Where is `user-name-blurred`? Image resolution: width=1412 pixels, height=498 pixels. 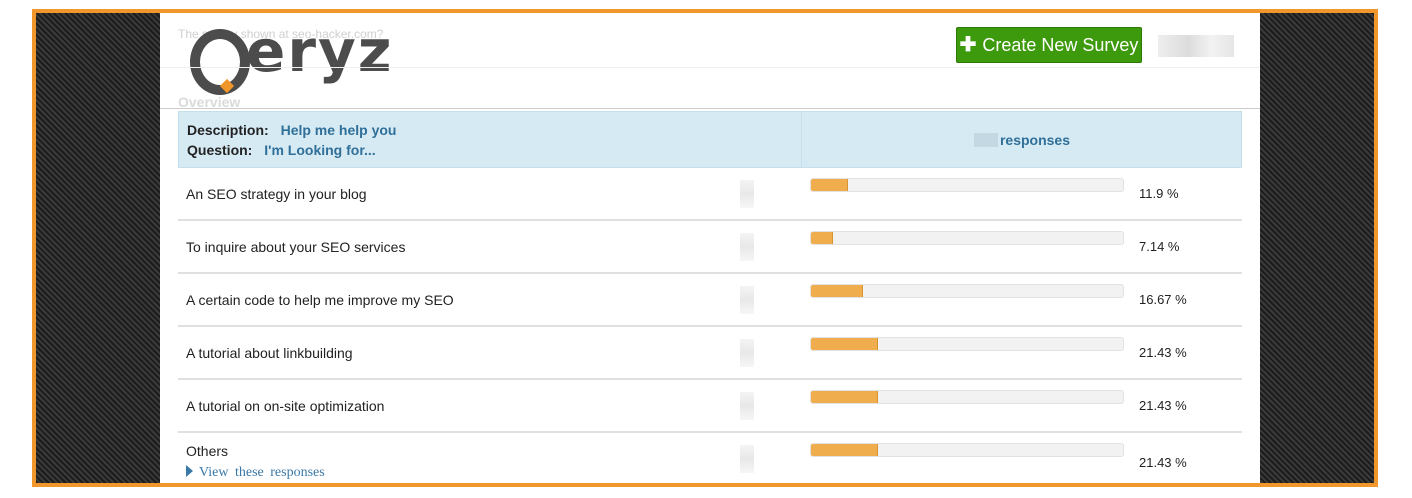
user-name-blurred is located at coordinates (1196, 46).